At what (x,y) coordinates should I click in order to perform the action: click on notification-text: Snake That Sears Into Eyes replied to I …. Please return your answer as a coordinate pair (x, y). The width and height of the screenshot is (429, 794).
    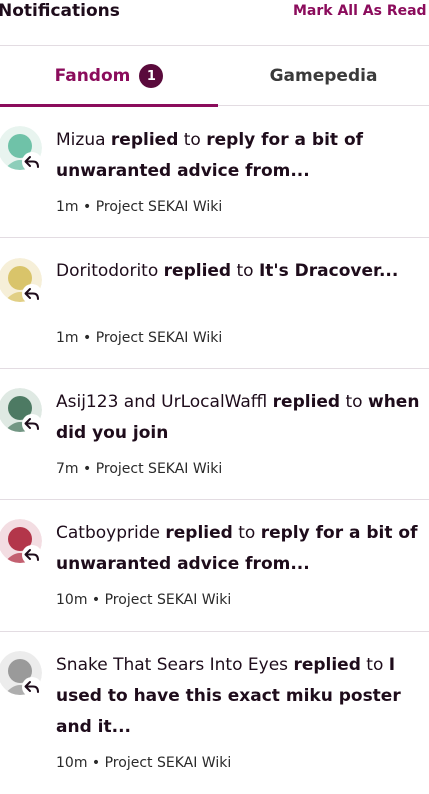
    Looking at the image, I should click on (228, 696).